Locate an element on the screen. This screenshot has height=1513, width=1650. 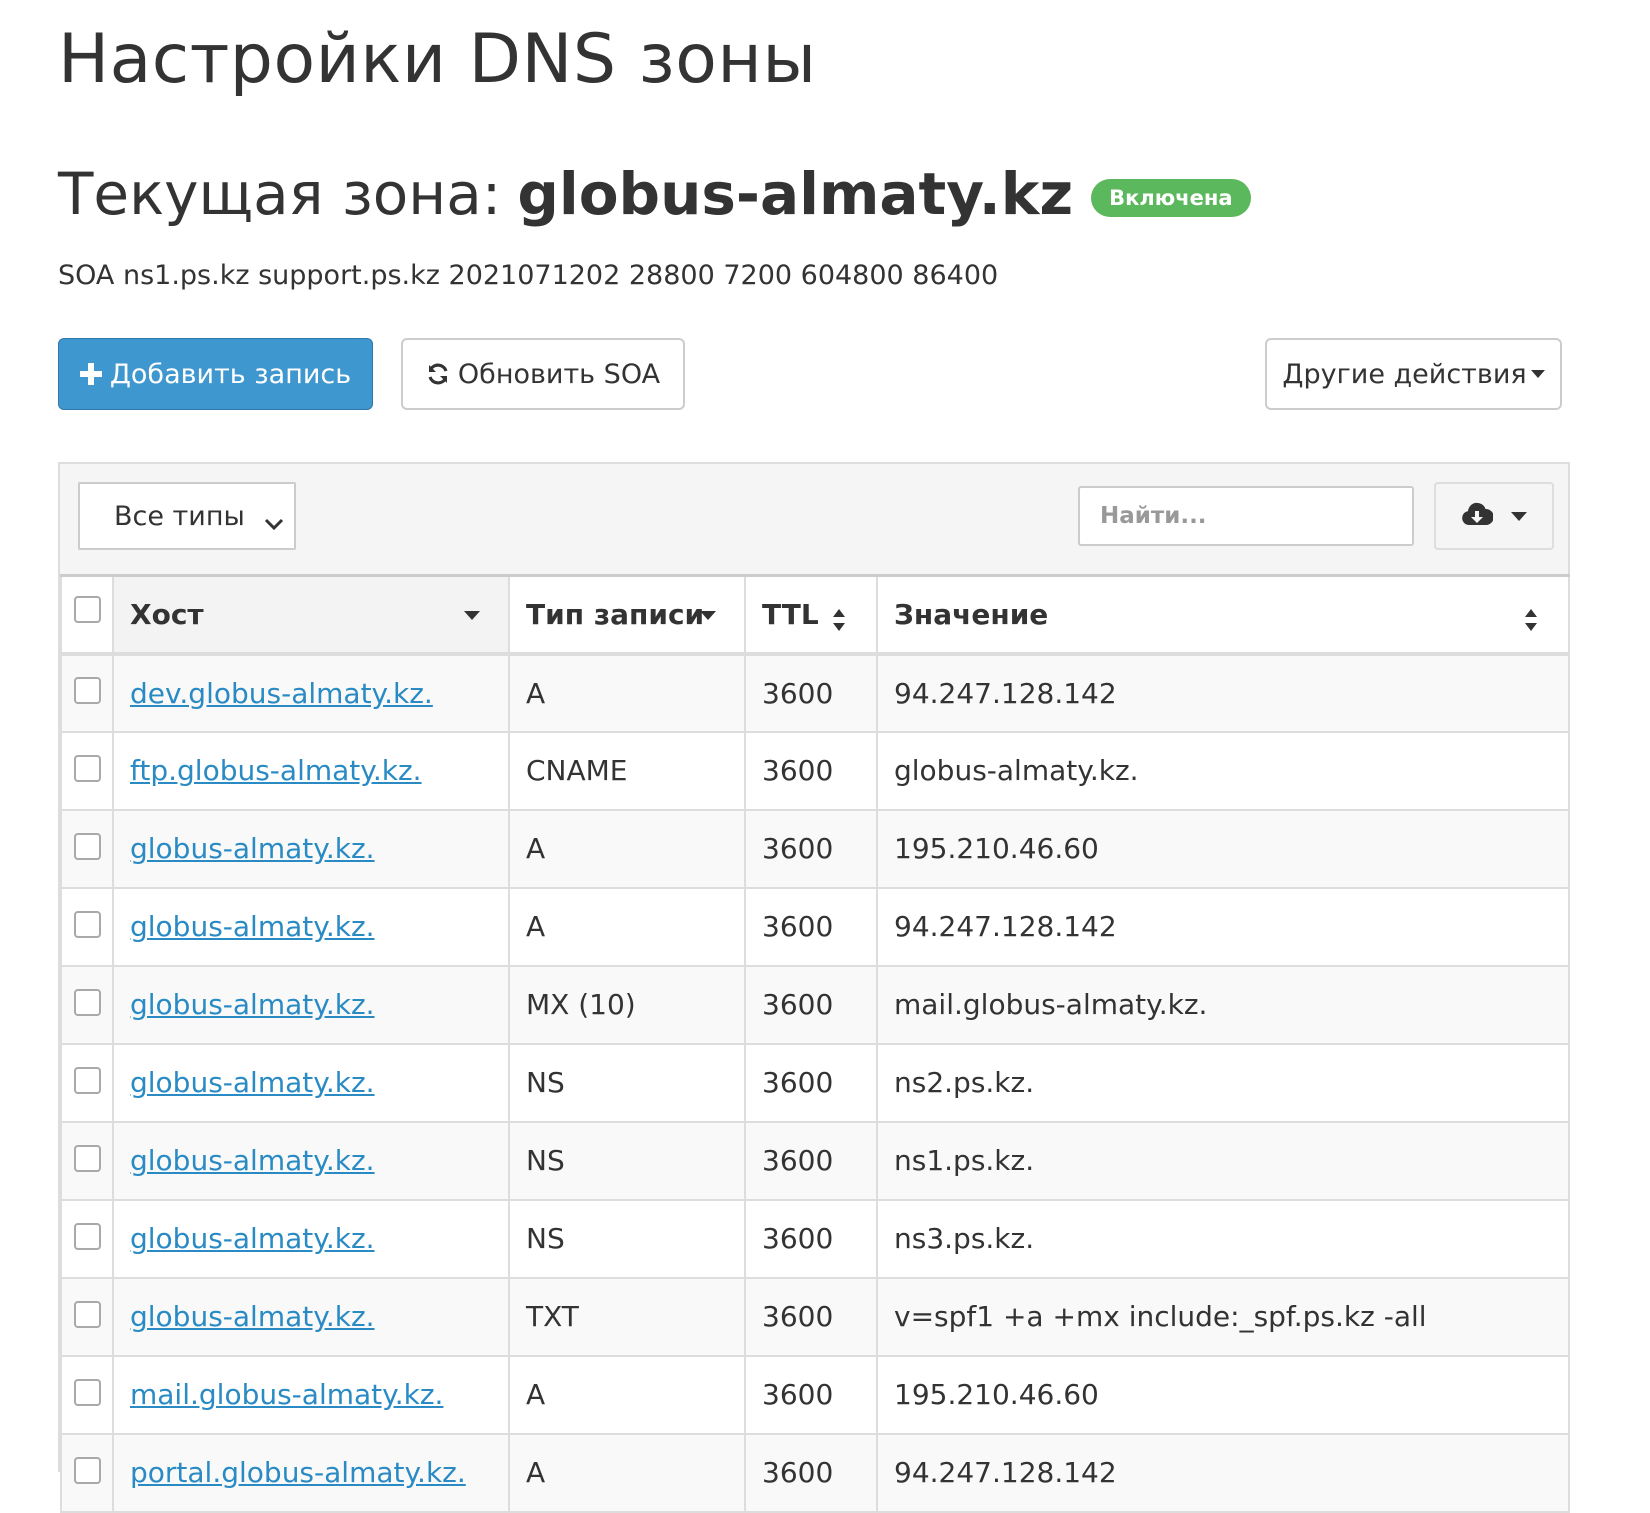
host-cell: portal.globus-almaty.kz. is located at coordinates (311, 1472).